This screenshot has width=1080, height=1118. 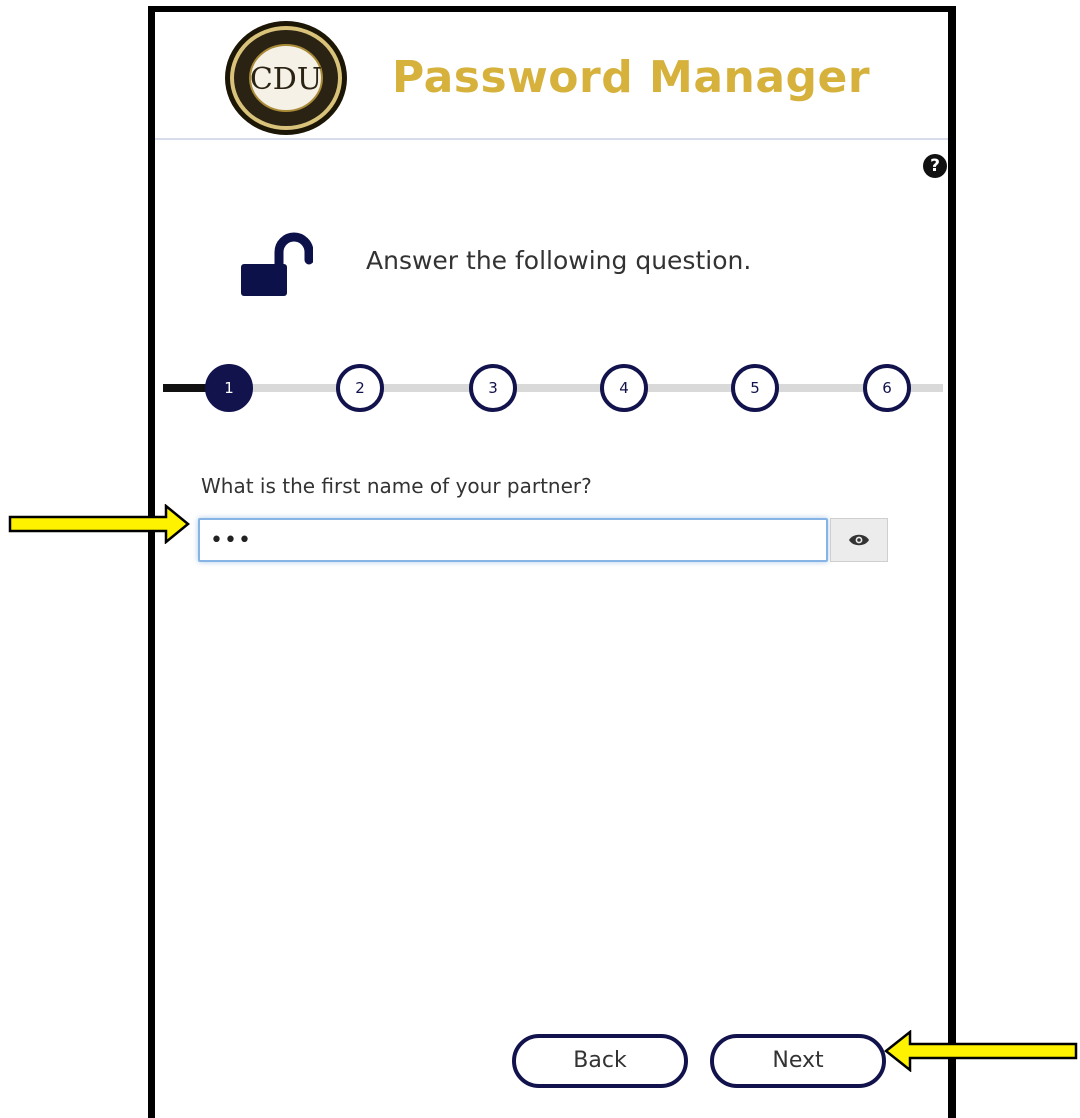 I want to click on step-1: 1, so click(x=229, y=388).